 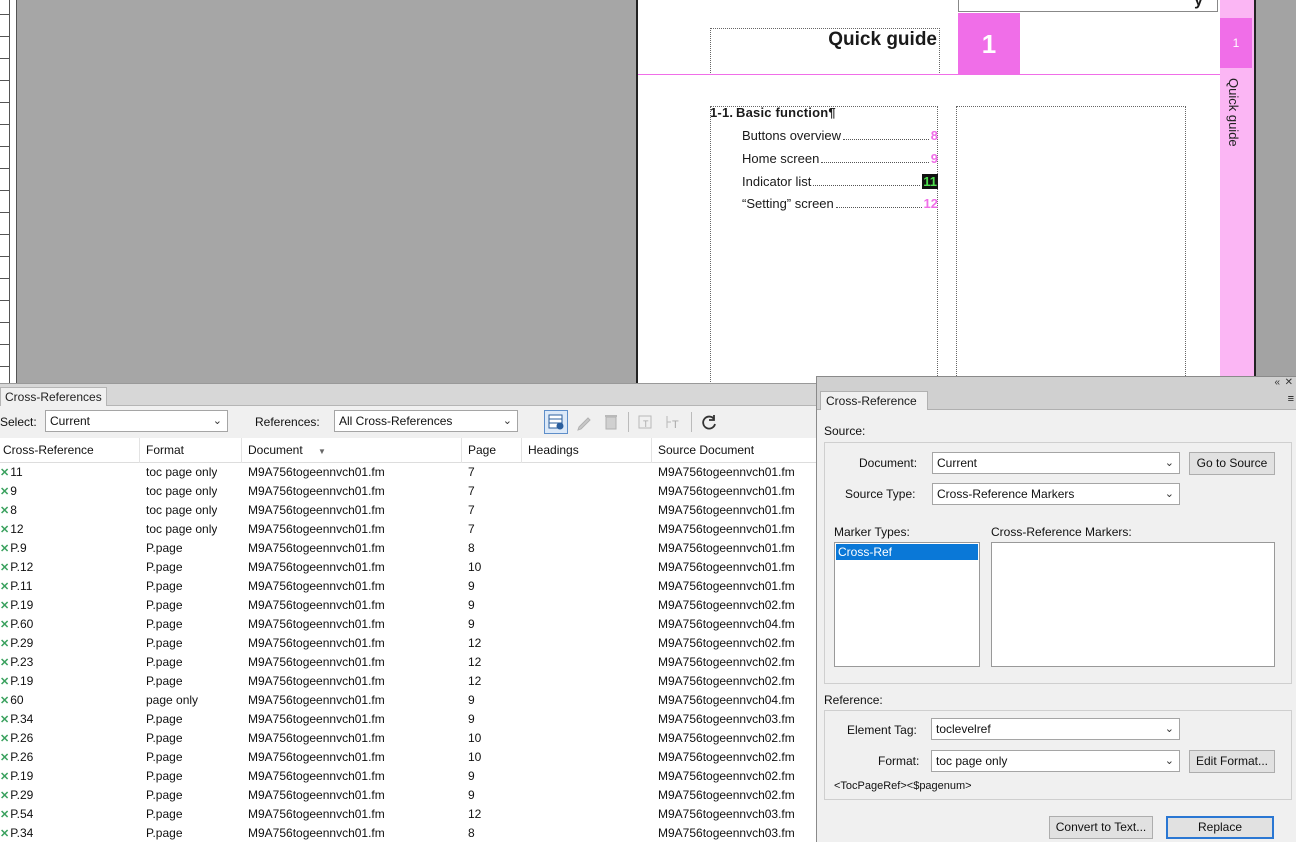 I want to click on cell-xref-text: 9, so click(x=13, y=491).